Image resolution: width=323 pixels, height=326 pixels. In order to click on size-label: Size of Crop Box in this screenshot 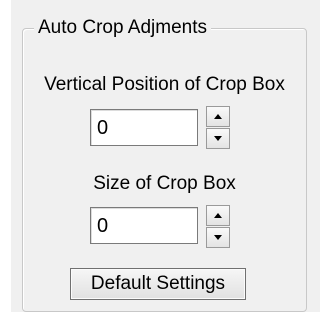, I will do `click(164, 183)`.